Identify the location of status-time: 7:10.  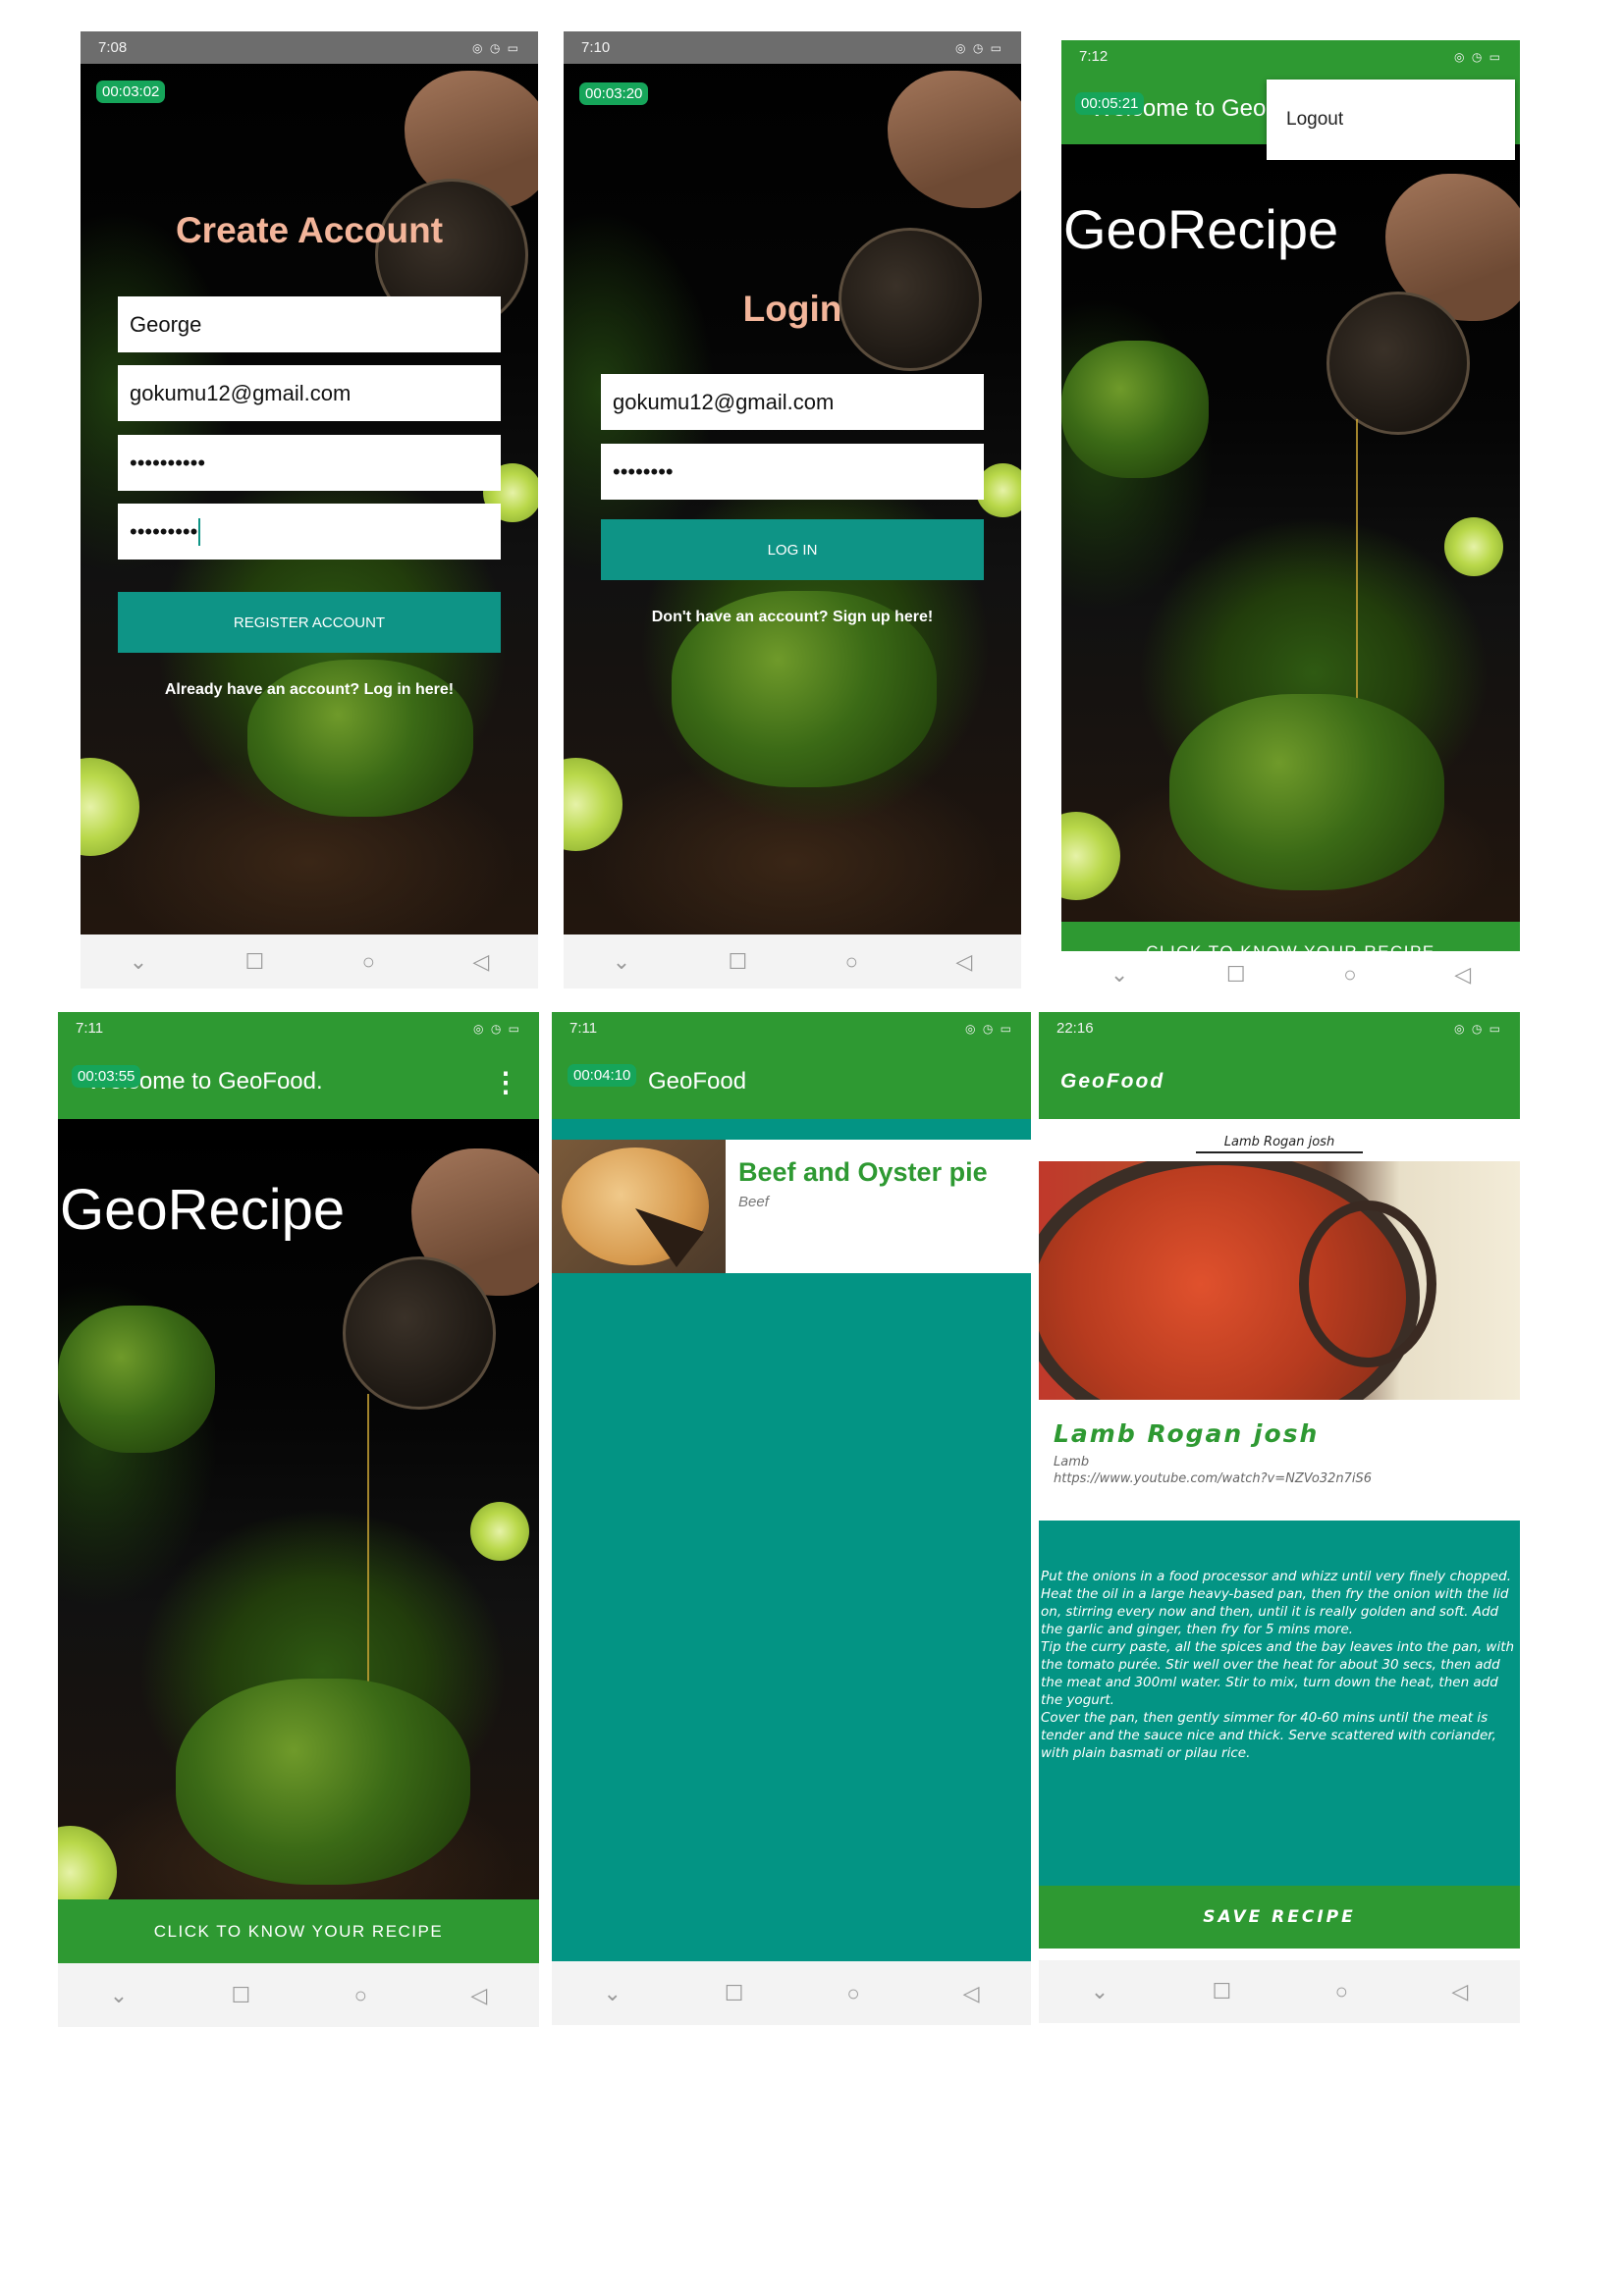
(596, 47).